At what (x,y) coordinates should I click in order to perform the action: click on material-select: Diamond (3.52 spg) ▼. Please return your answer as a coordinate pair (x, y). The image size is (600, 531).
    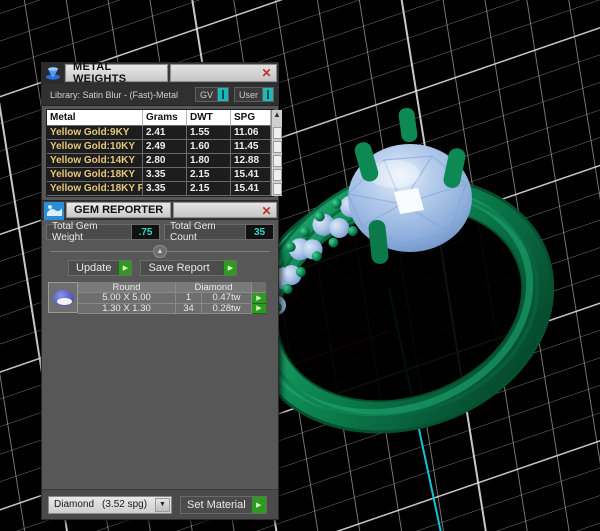
    Looking at the image, I should click on (110, 504).